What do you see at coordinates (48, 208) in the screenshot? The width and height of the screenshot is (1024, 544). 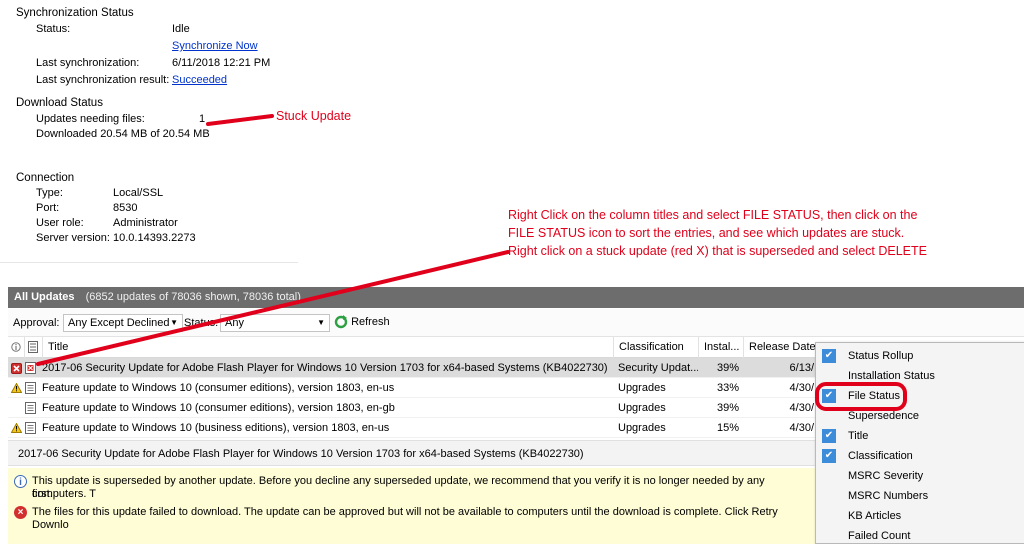 I see `port-label: Port:` at bounding box center [48, 208].